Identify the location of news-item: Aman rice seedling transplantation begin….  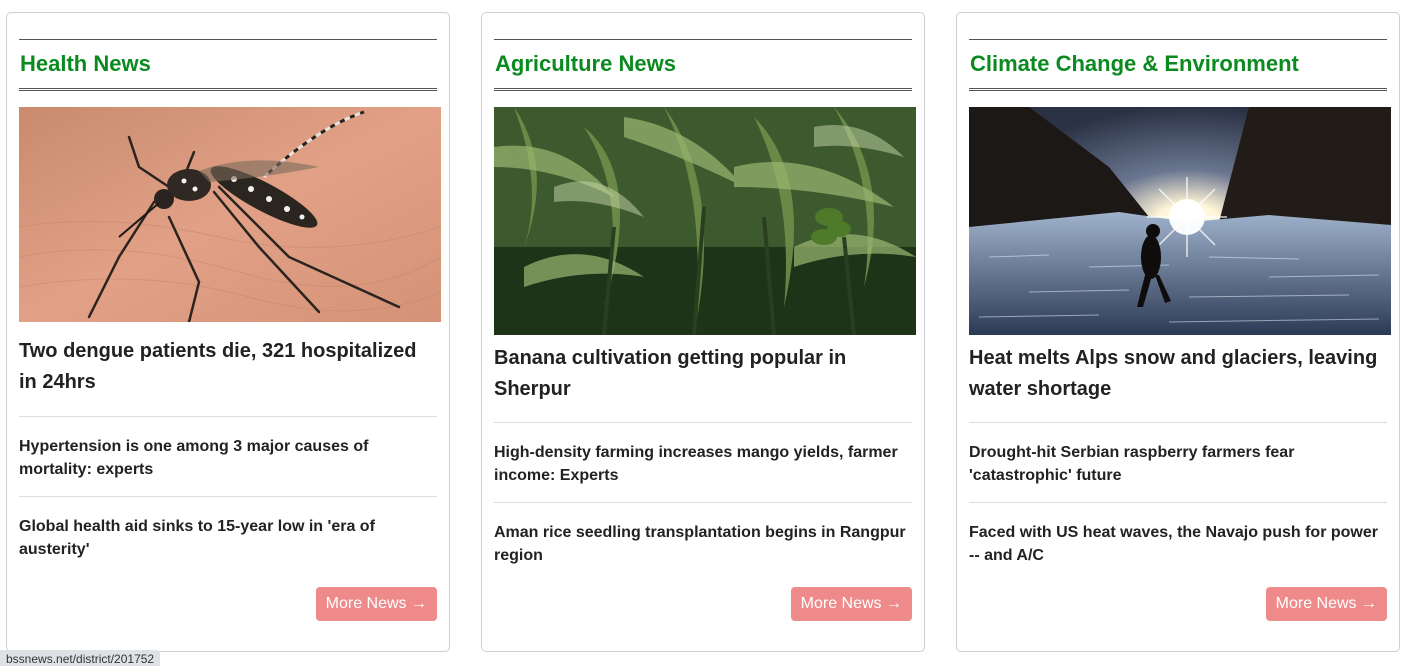
(703, 544).